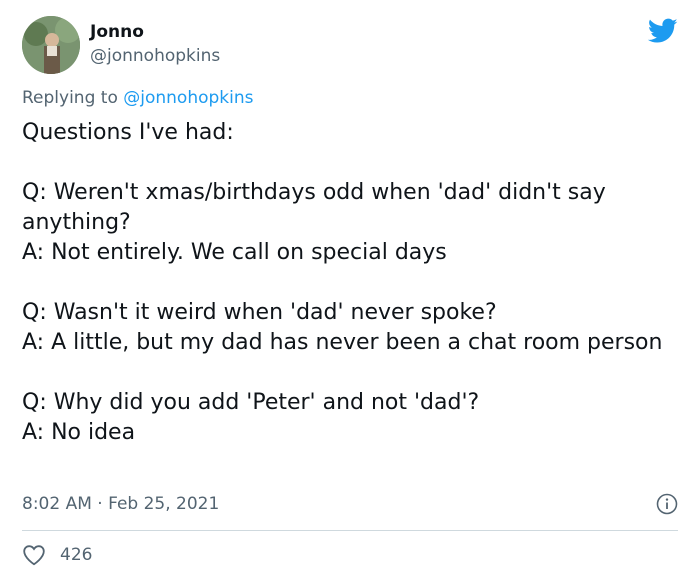  I want to click on like-count: 426, so click(76, 555).